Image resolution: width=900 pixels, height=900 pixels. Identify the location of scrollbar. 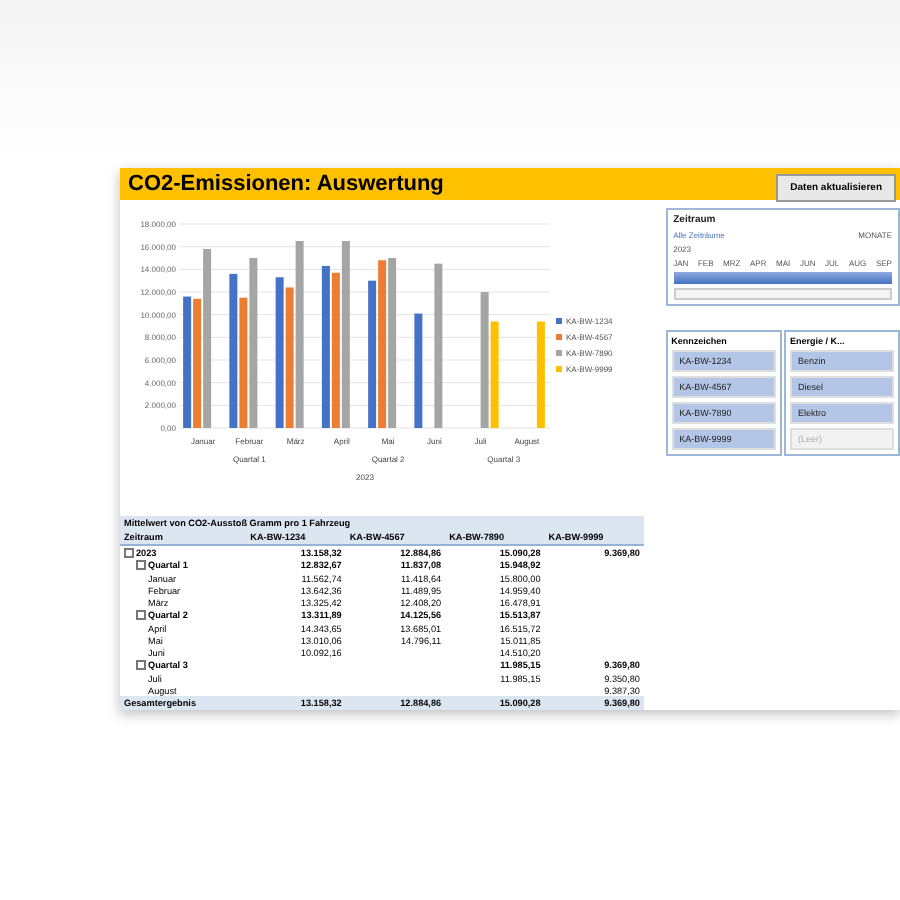
(782, 294).